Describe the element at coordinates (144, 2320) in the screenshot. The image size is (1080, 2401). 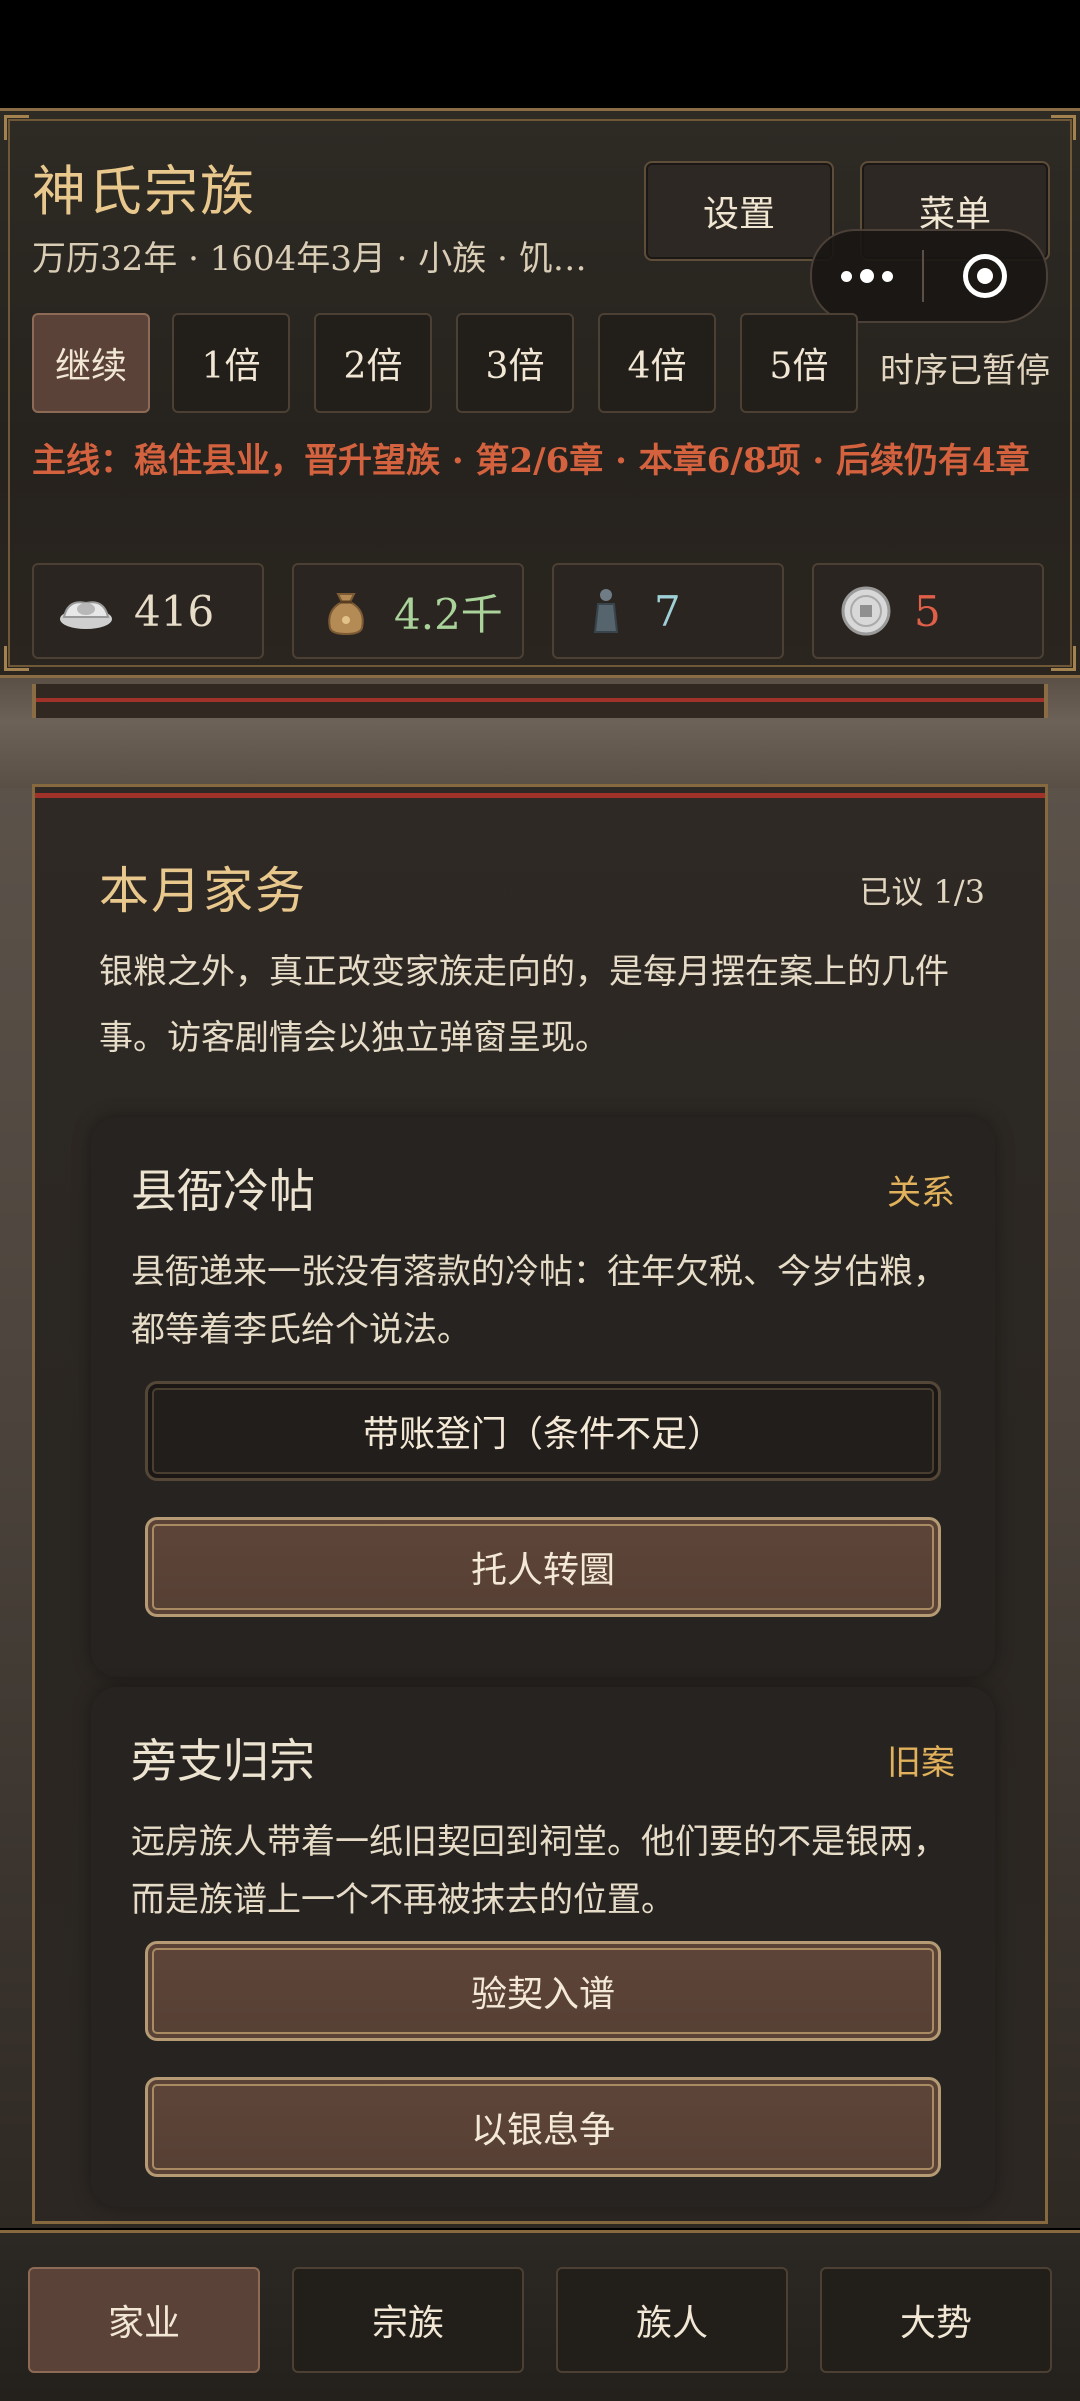
I see `tab-family-business: 家业` at that location.